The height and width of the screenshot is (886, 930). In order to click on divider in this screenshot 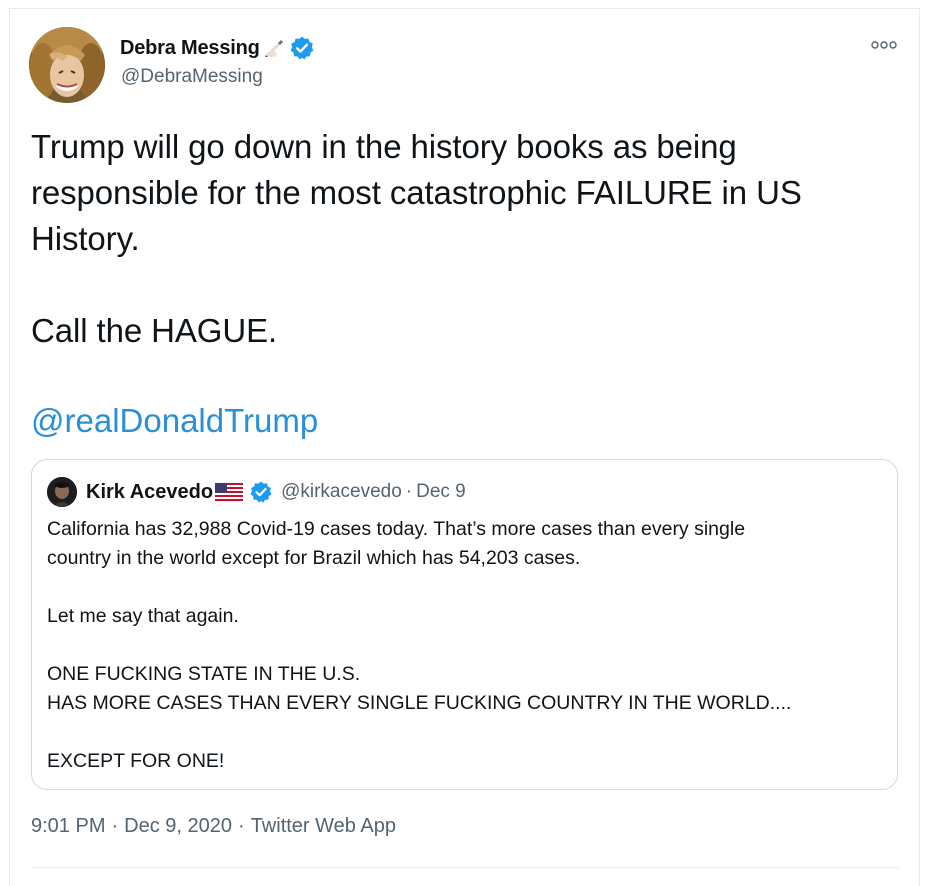, I will do `click(464, 867)`.